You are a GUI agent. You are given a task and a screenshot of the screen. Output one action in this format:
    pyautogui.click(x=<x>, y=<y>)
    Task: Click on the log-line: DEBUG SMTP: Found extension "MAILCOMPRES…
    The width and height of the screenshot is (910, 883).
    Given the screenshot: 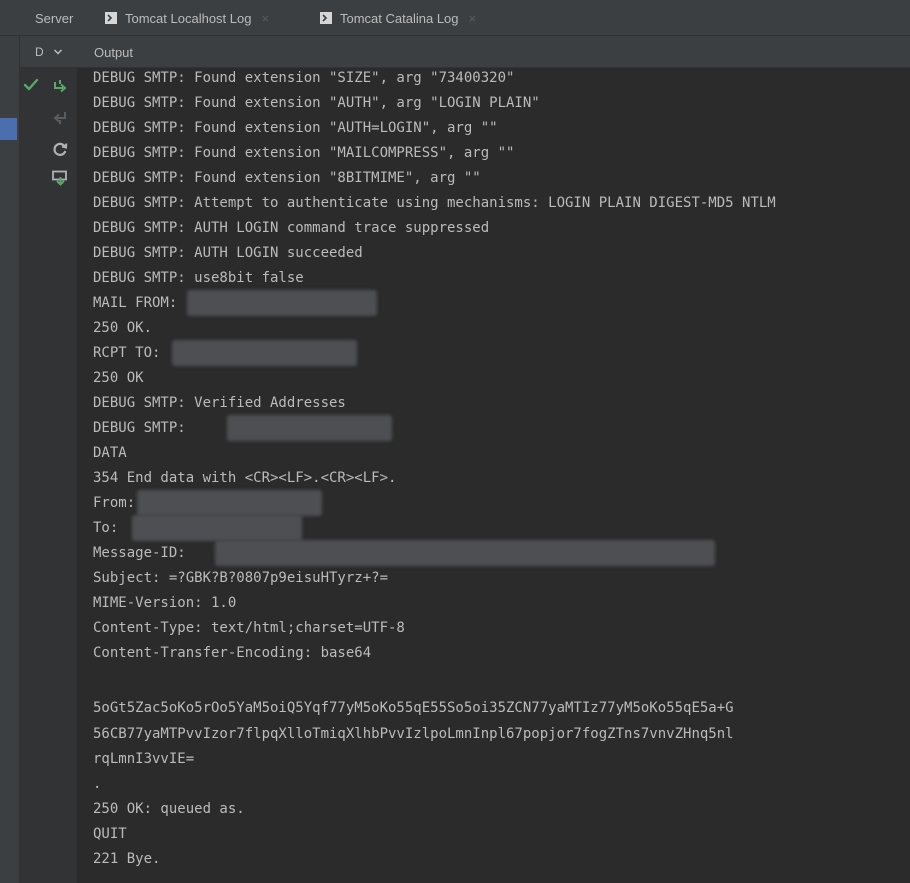 What is the action you would take?
    pyautogui.click(x=304, y=153)
    